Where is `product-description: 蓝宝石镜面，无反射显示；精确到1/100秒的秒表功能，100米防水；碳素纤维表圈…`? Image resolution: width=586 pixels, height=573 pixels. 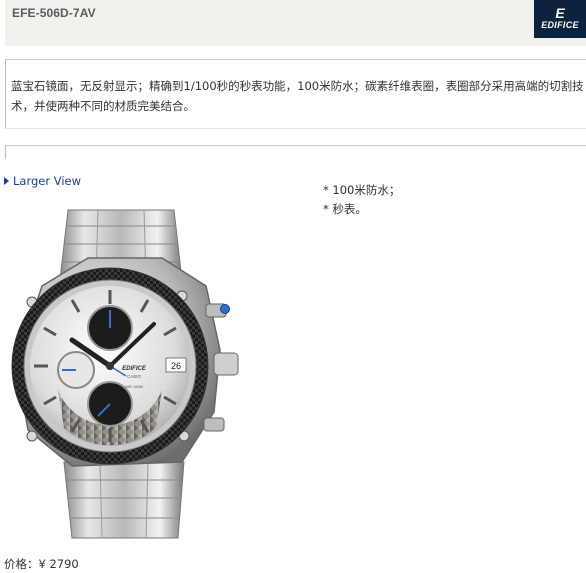
product-description: 蓝宝石镜面，无反射显示；精确到1/100秒的秒表功能，100米防水；碳素纤维表圈… is located at coordinates (297, 96).